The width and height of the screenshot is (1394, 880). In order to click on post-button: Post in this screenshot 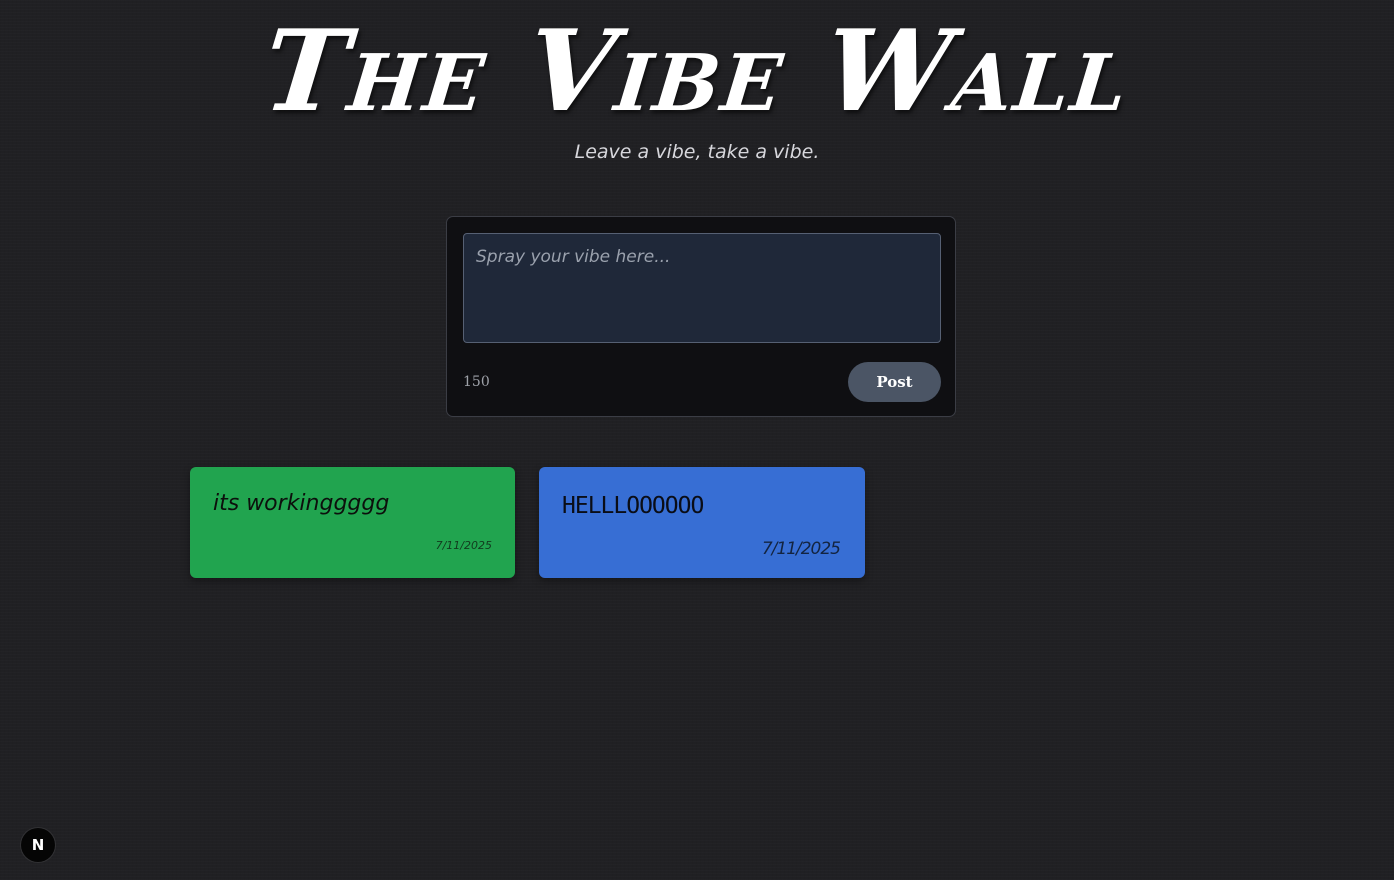, I will do `click(894, 382)`.